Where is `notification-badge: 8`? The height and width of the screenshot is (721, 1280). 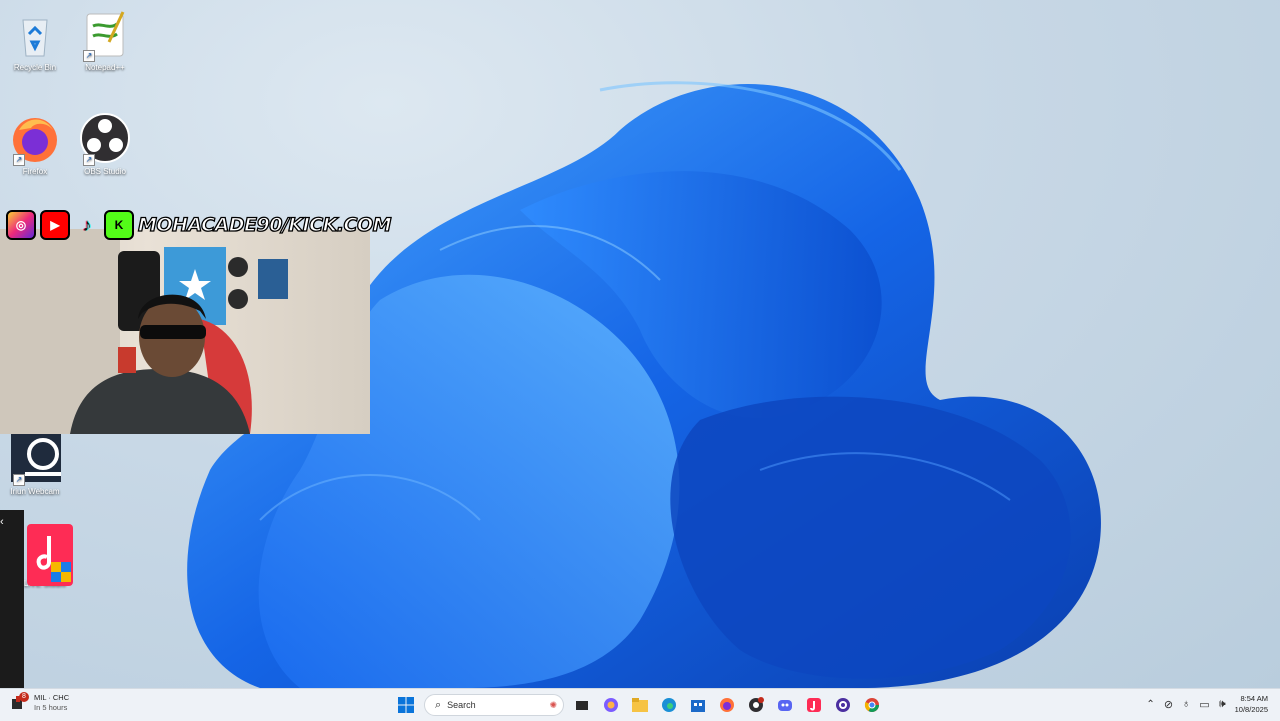 notification-badge: 8 is located at coordinates (24, 697).